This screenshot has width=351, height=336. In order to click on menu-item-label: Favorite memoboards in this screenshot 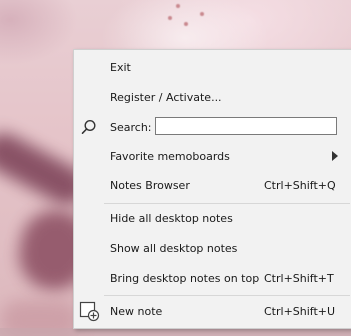, I will do `click(170, 156)`.